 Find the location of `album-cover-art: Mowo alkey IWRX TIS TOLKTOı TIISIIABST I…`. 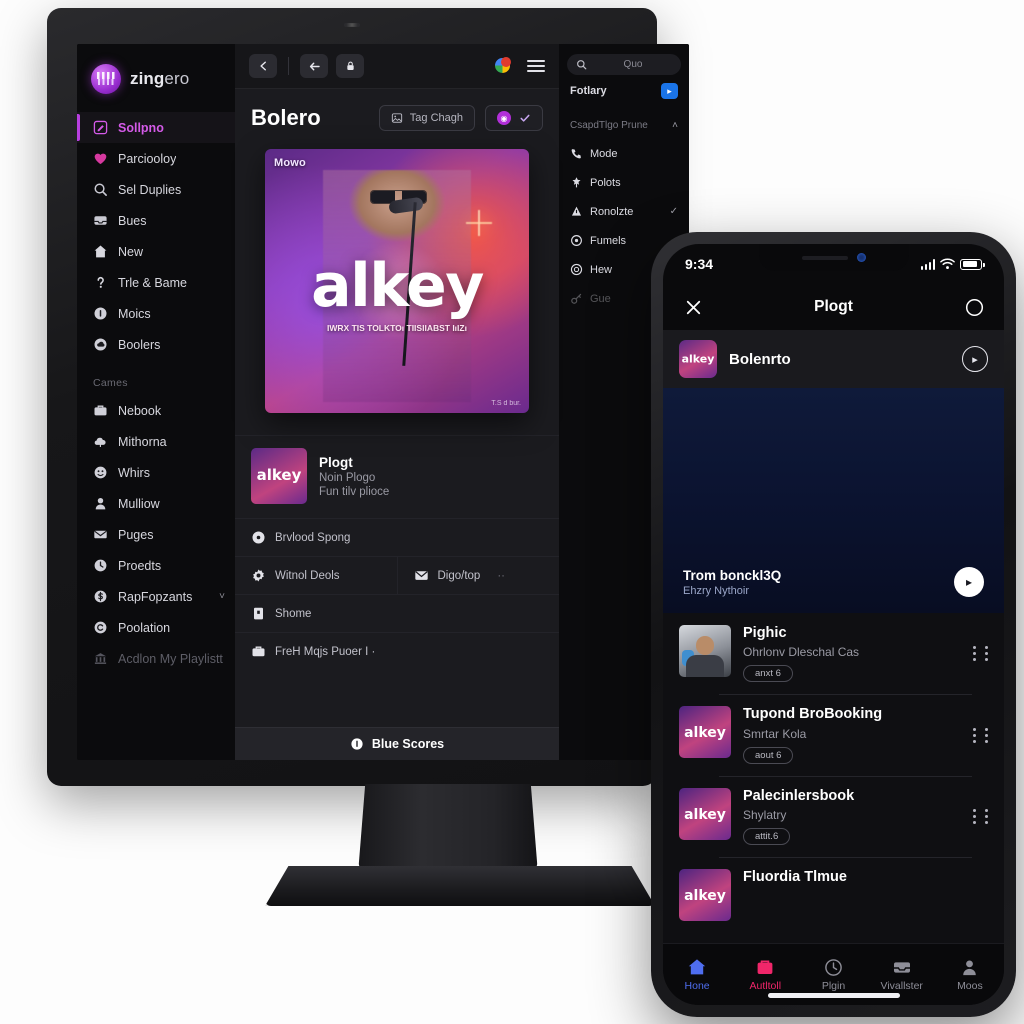

album-cover-art: Mowo alkey IWRX TIS TOLKTOı TIISIIABST I… is located at coordinates (397, 281).